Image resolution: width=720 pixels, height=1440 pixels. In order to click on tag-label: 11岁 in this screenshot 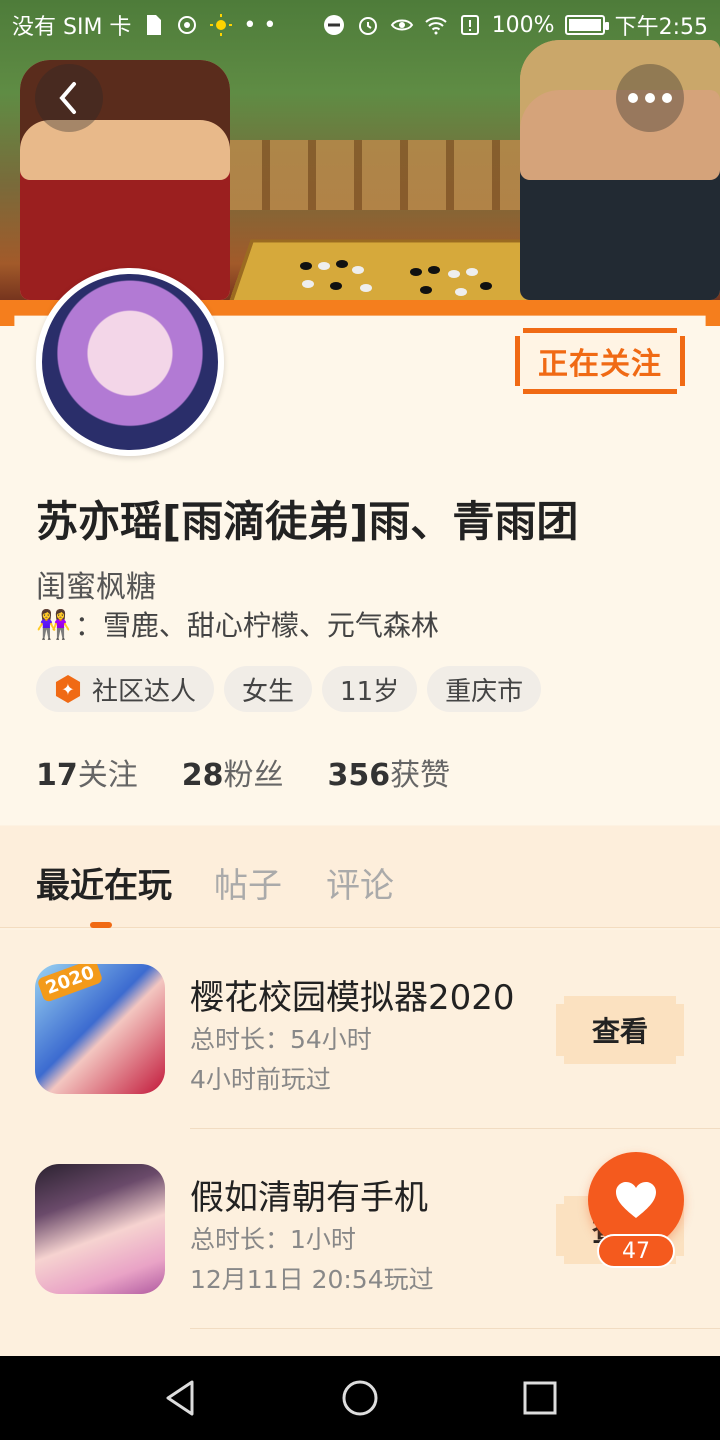, I will do `click(370, 691)`.